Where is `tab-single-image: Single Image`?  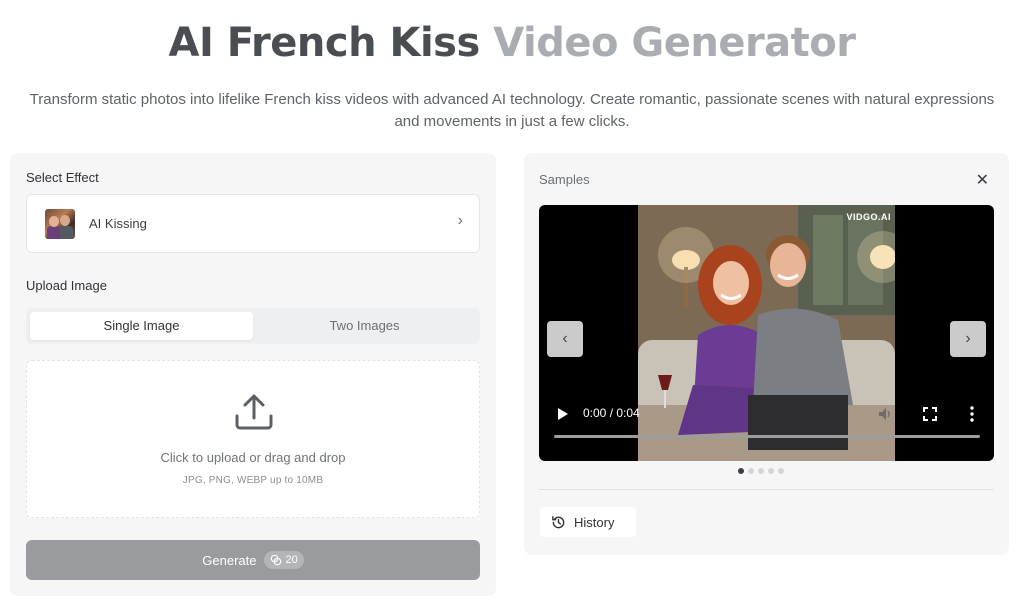 tab-single-image: Single Image is located at coordinates (141, 326).